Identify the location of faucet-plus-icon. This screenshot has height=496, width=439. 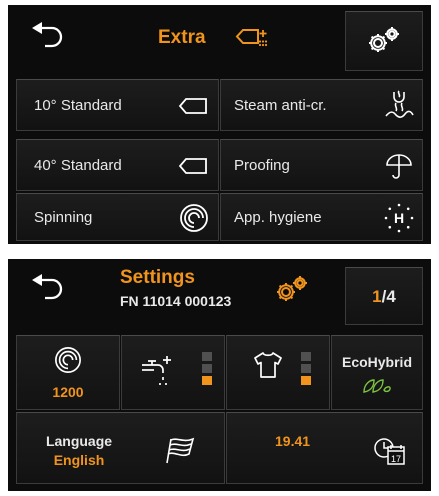
(156, 370).